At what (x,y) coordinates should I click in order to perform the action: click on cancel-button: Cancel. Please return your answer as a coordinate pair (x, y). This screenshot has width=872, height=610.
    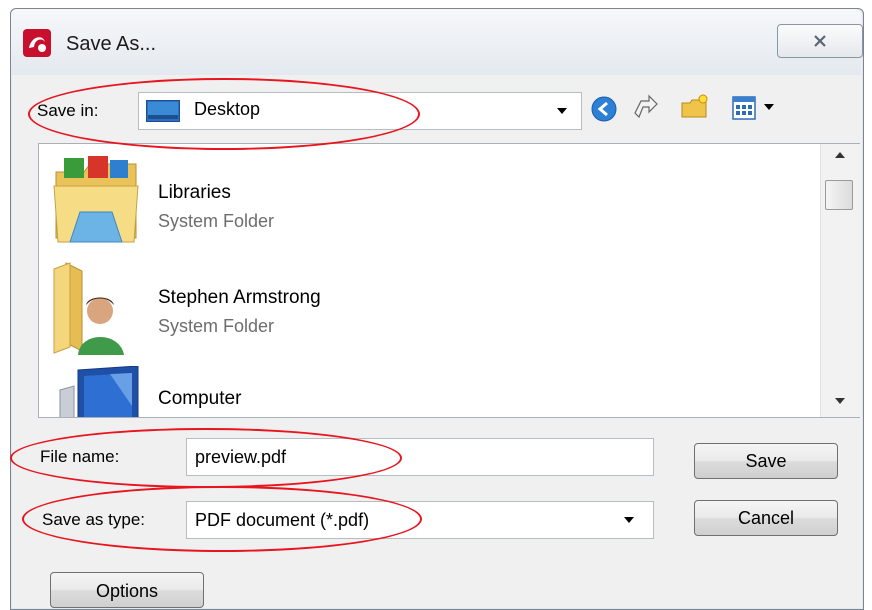
    Looking at the image, I should click on (766, 518).